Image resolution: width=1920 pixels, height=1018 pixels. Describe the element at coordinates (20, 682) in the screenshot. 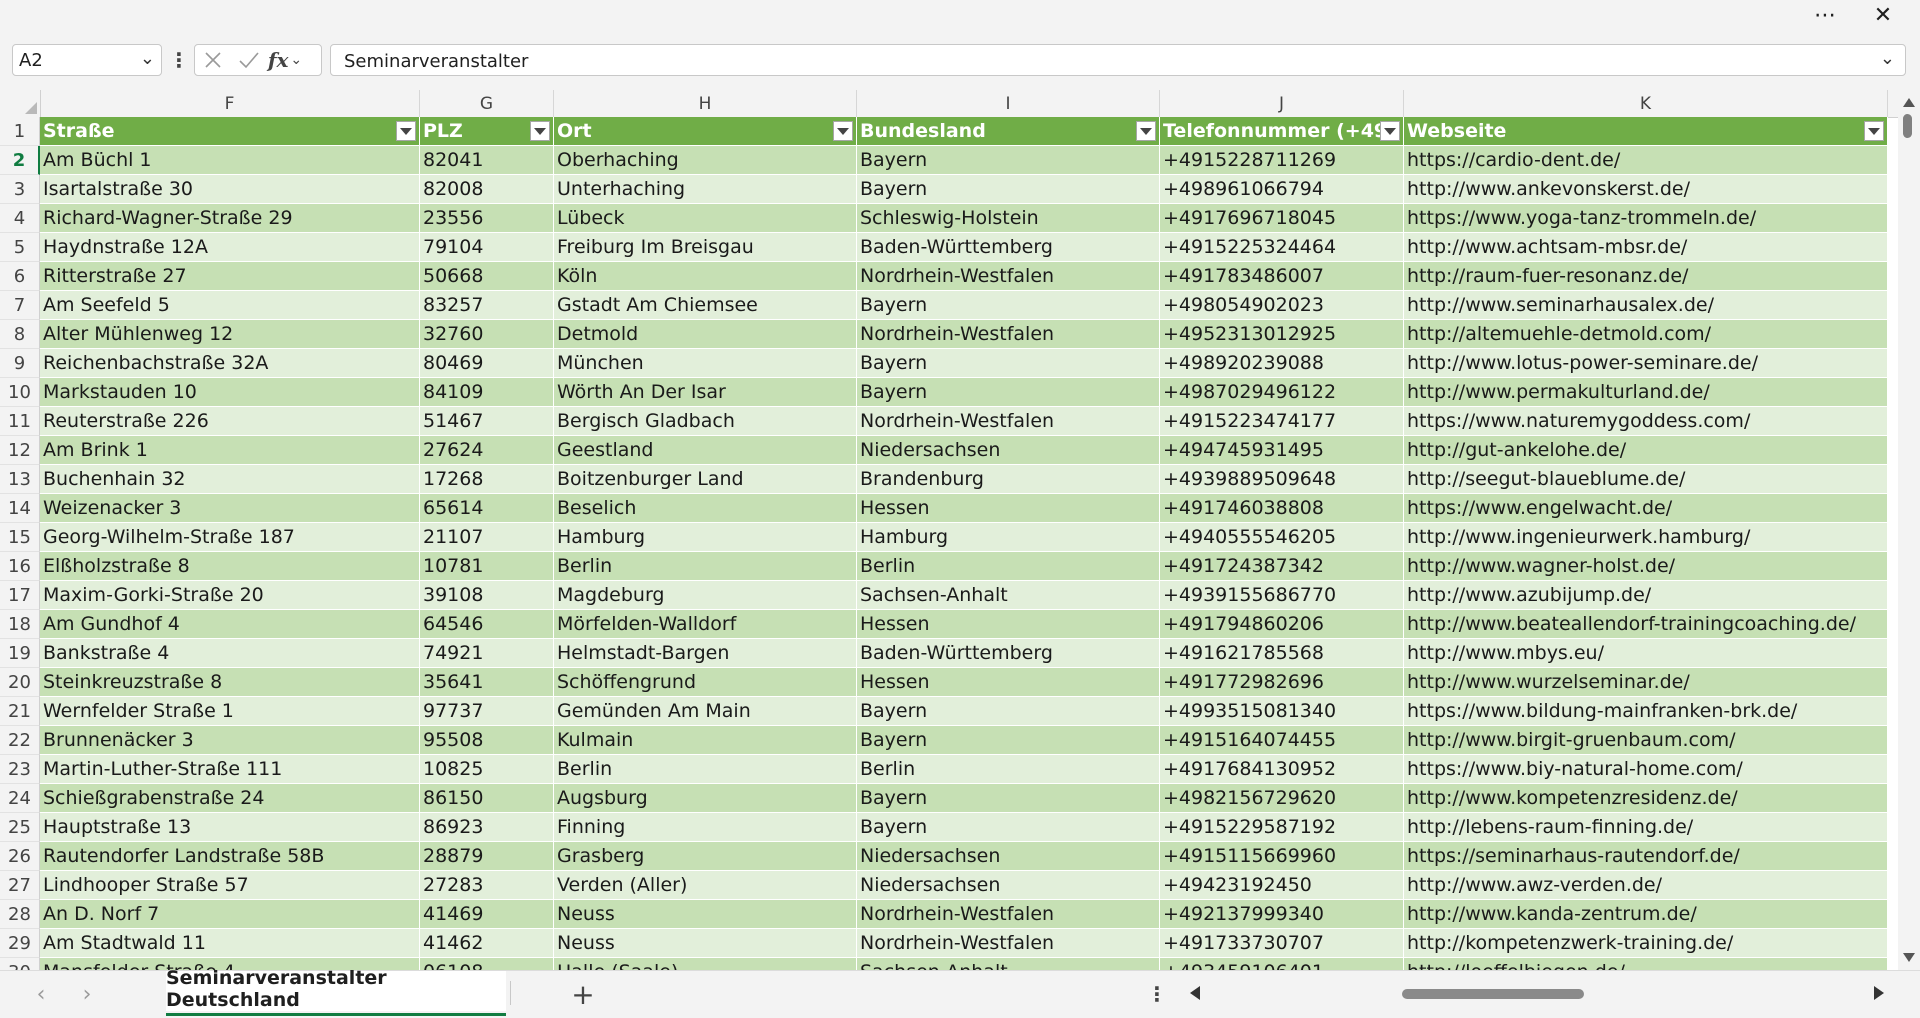

I see `row-number: 20` at that location.